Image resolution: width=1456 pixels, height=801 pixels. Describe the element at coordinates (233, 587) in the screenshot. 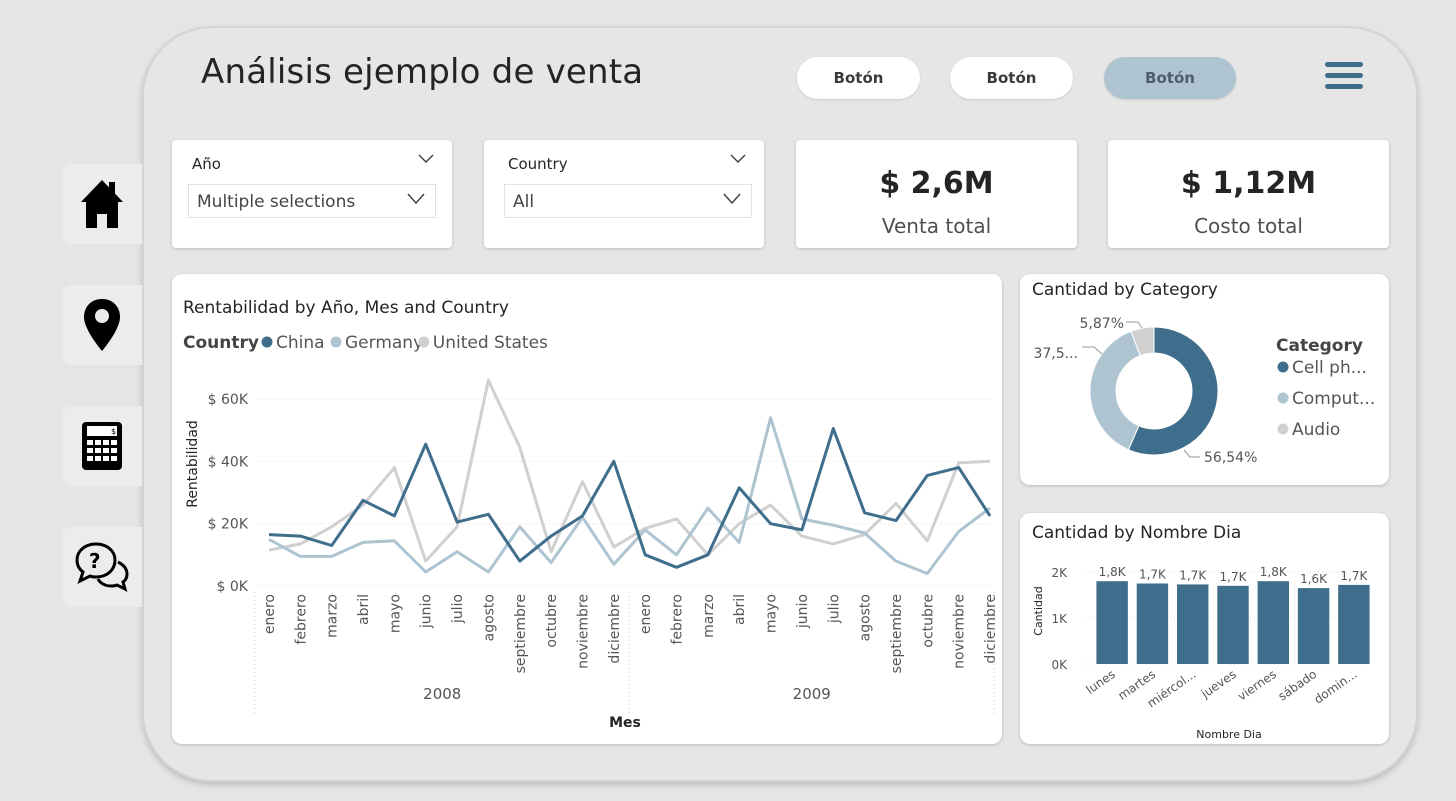

I see `y-tick-label: $ 0K` at that location.